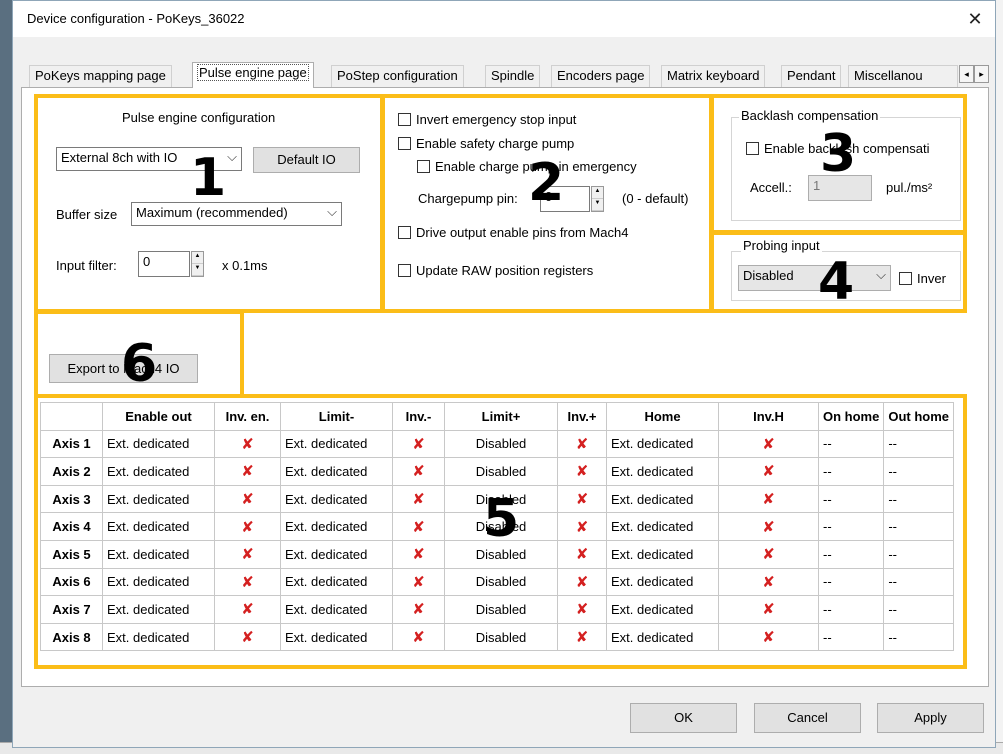  I want to click on tab-spindle: Spindle, so click(513, 76).